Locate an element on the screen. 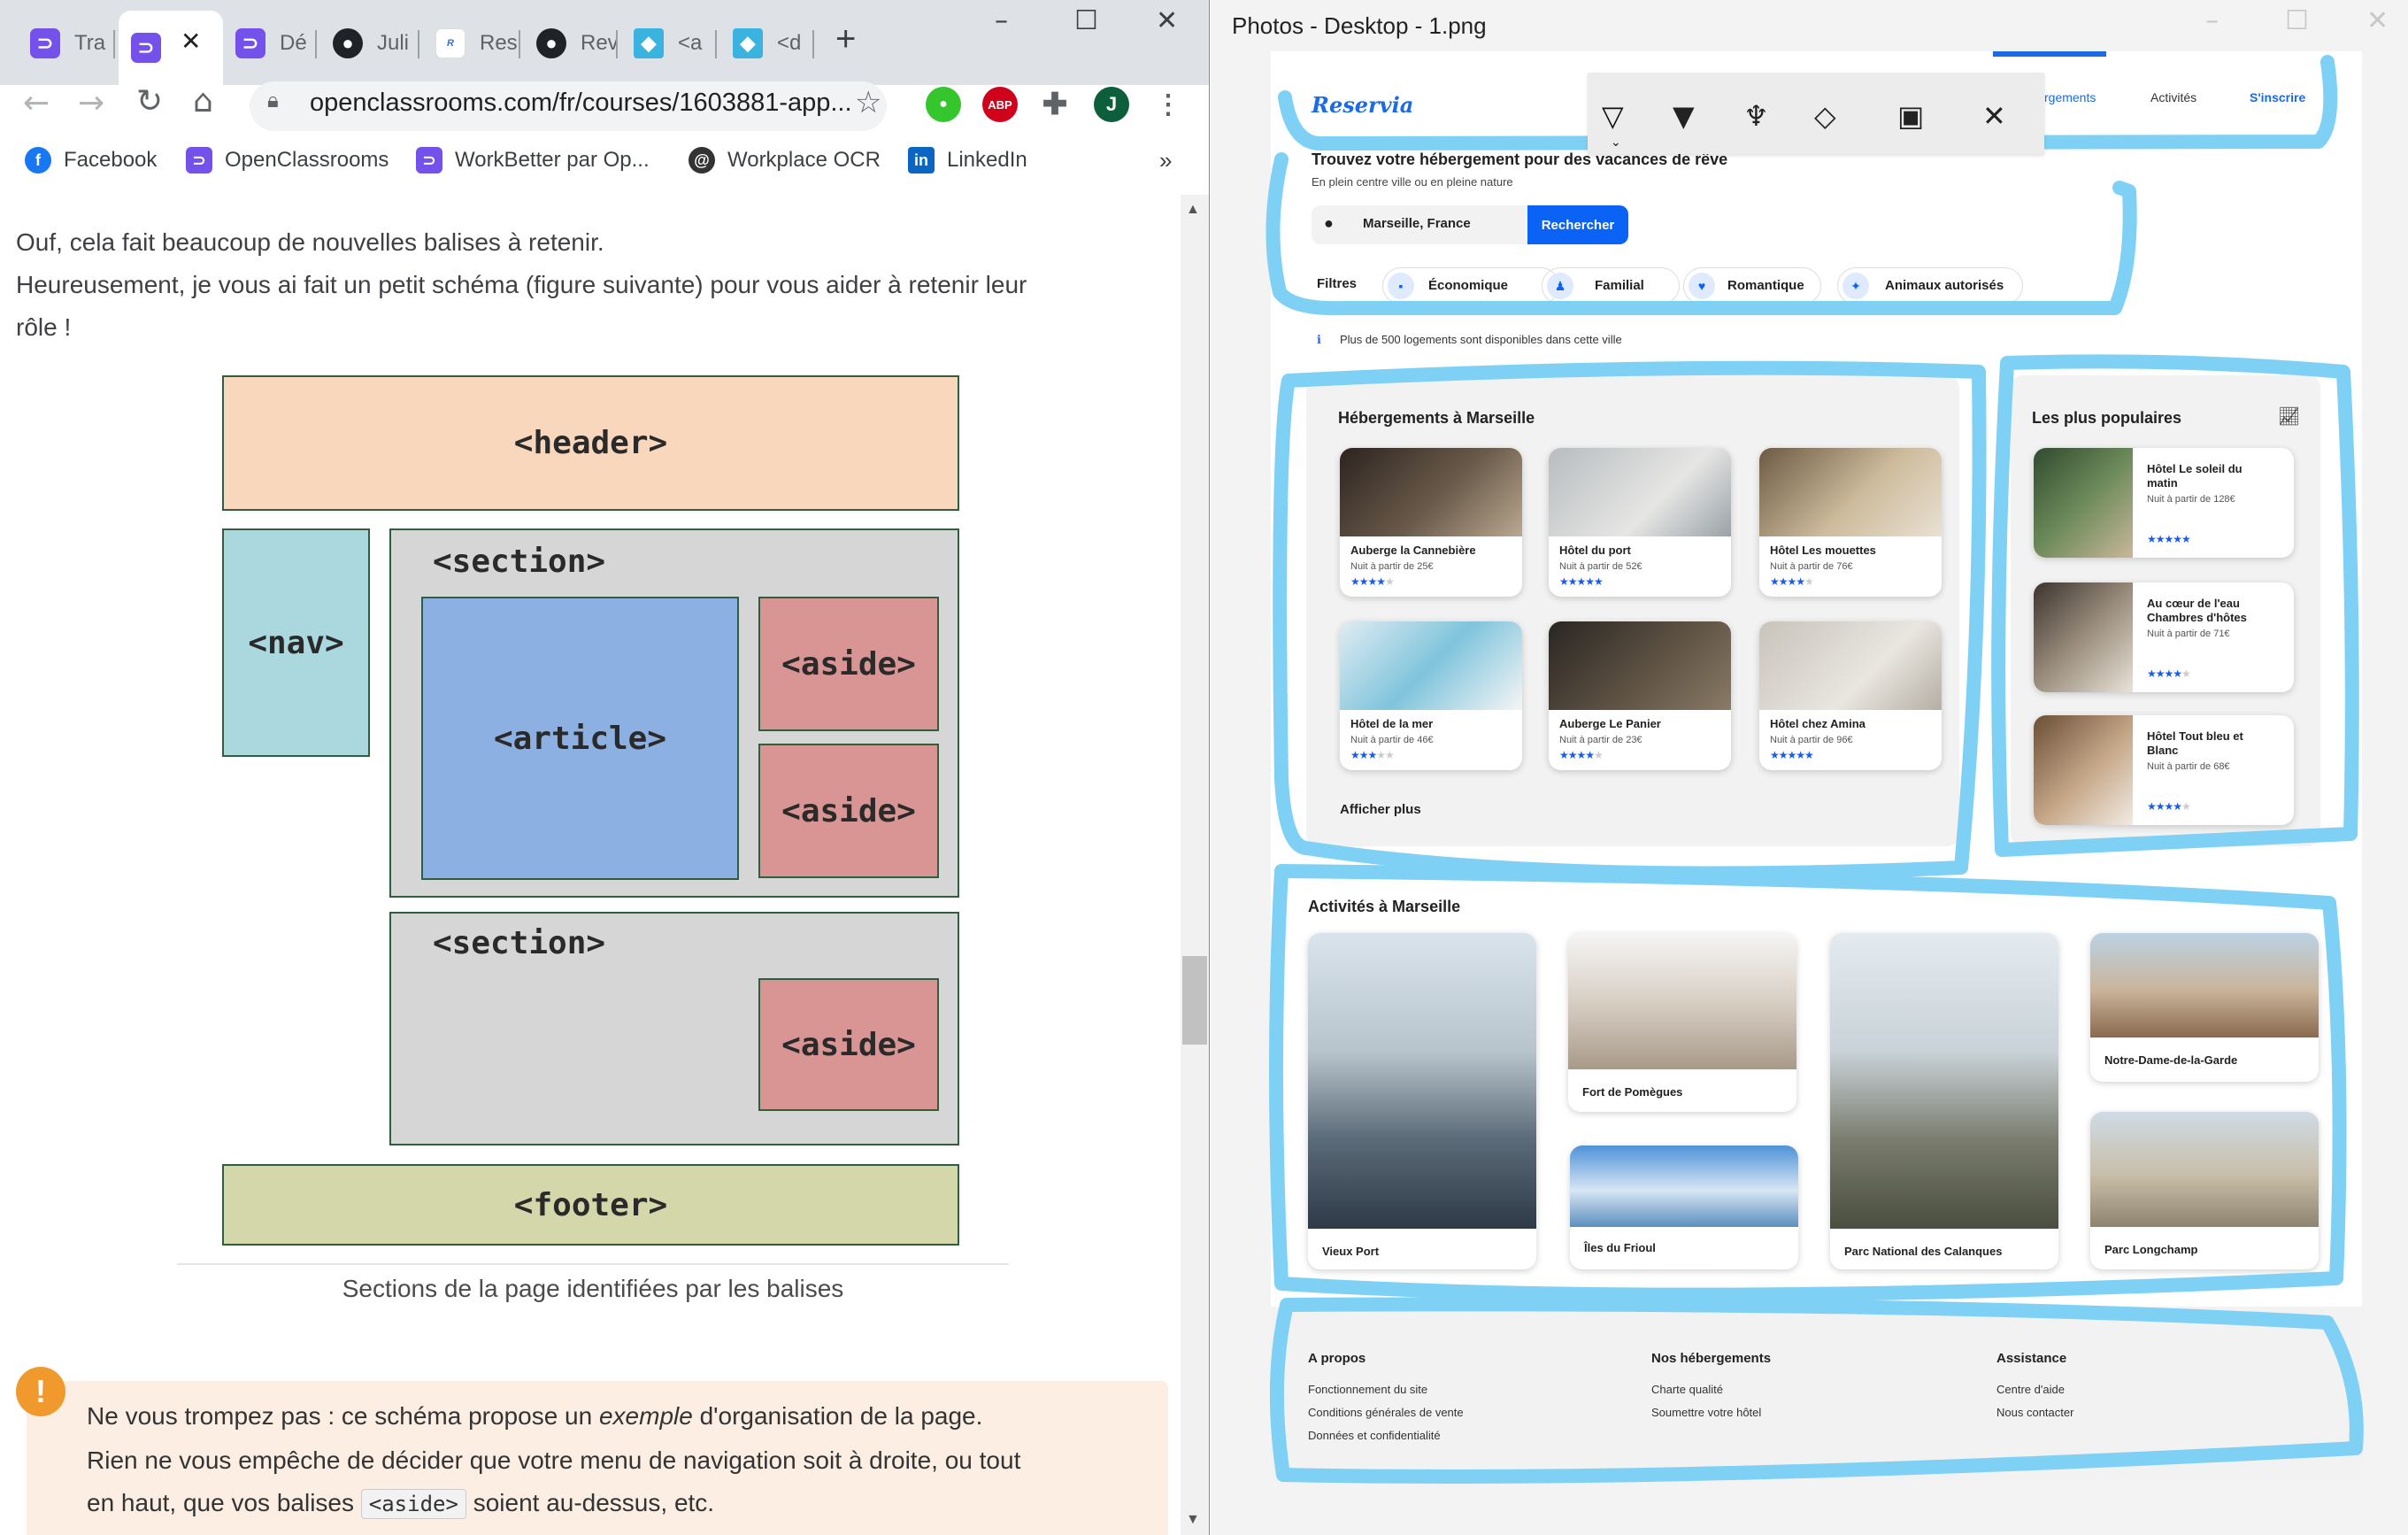 Image resolution: width=2408 pixels, height=1535 pixels. scroll-up-arrow-icon: ▲ is located at coordinates (1193, 210).